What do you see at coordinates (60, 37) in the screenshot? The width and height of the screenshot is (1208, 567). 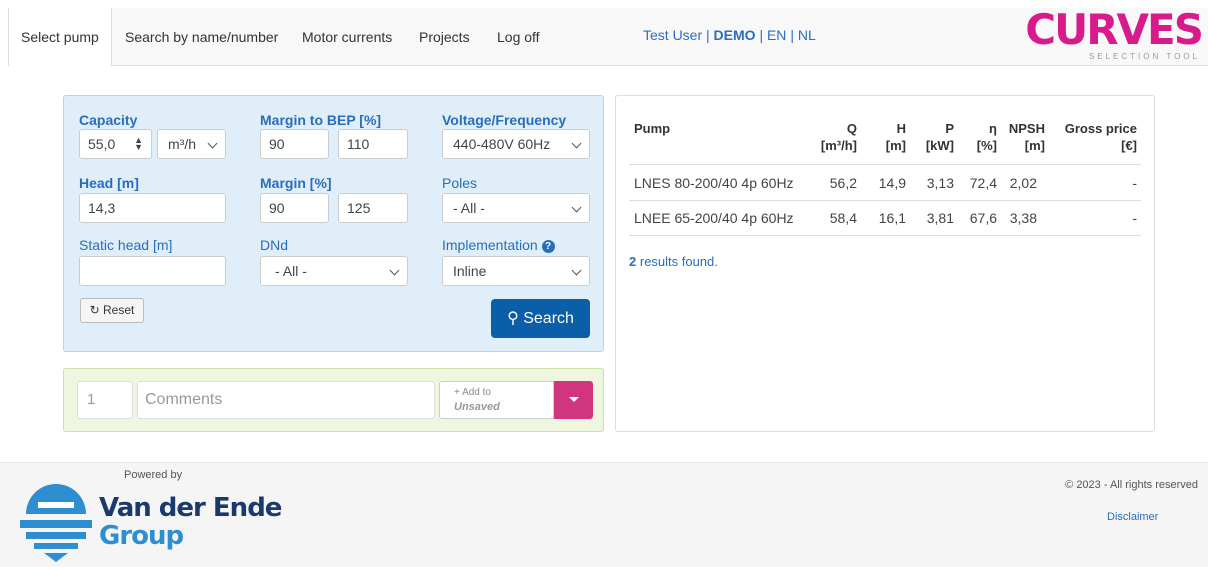 I see `tab-select-pump: Select pump` at bounding box center [60, 37].